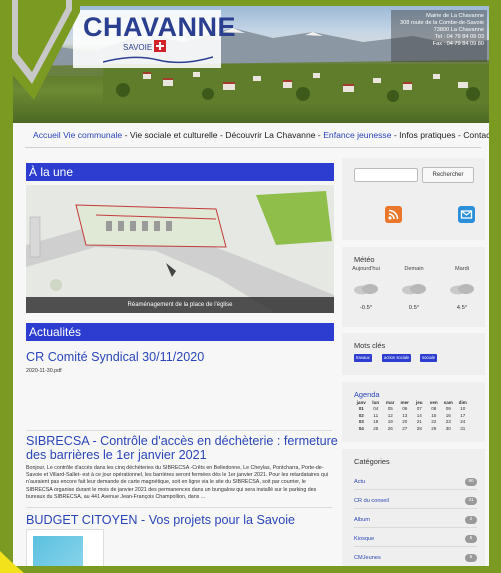  What do you see at coordinates (12, 562) in the screenshot?
I see `corner-accent-icon` at bounding box center [12, 562].